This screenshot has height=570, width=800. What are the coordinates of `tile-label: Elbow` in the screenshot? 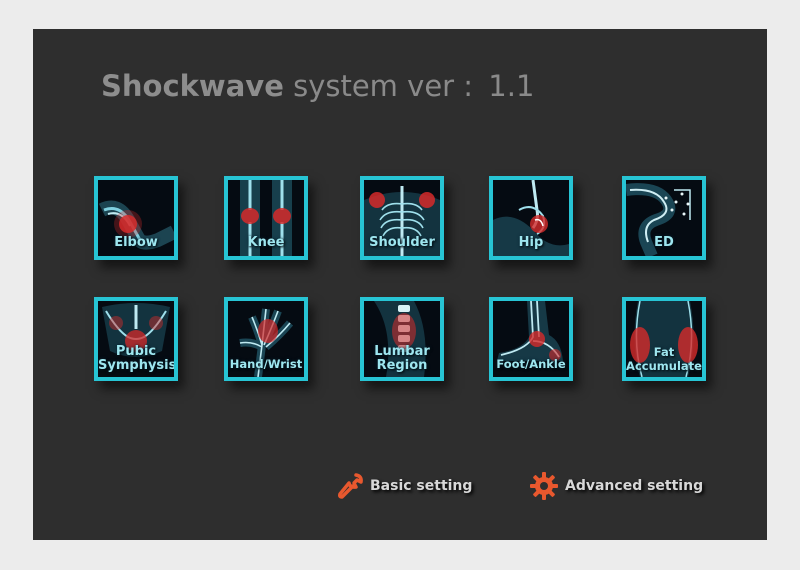 It's located at (136, 242).